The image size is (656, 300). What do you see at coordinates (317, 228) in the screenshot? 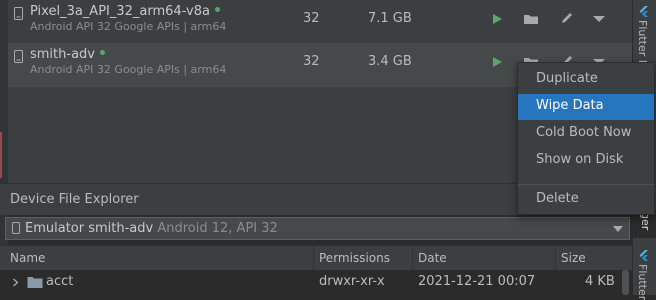
I see `device-selector: Emulator smith-adv Android 12, API 32` at bounding box center [317, 228].